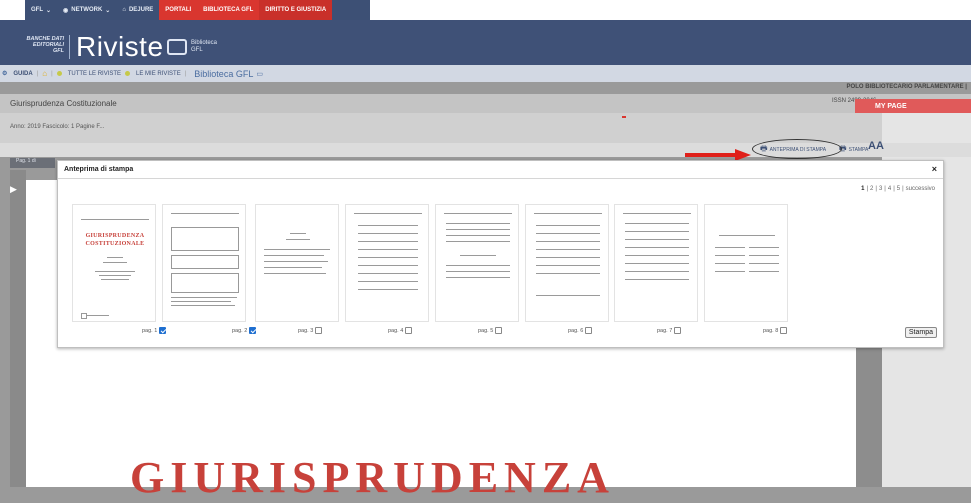  Describe the element at coordinates (784, 330) in the screenshot. I see `page-8-checkbox` at that location.